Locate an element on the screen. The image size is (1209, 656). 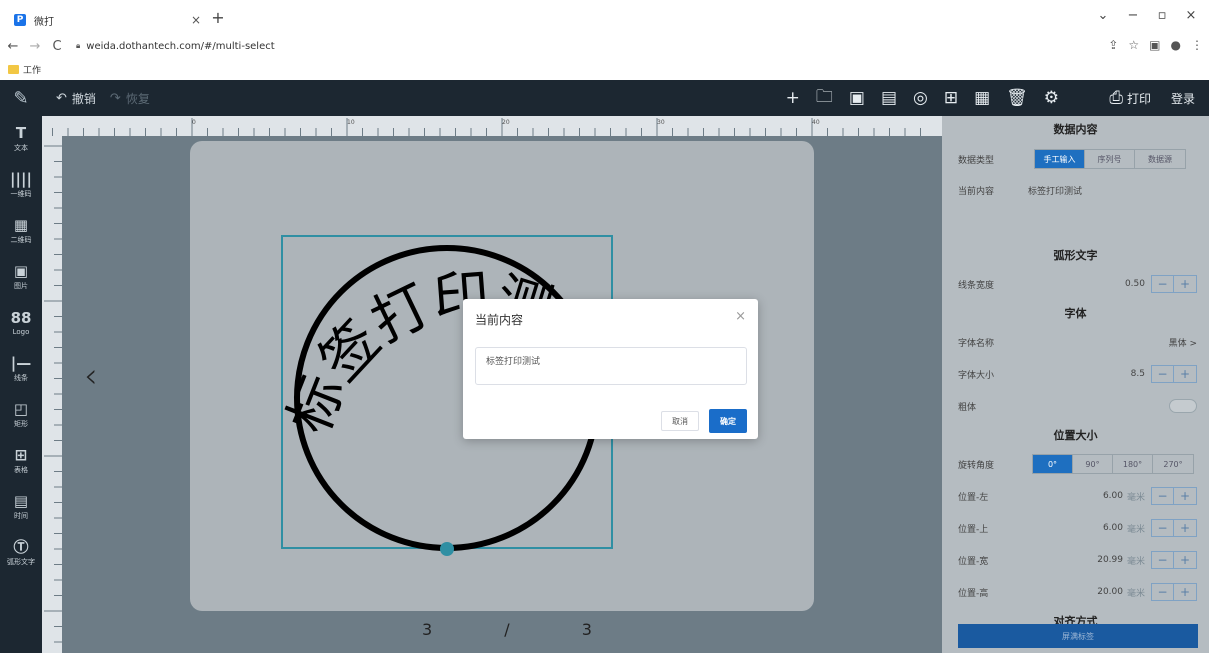
font-size-value: 8.5 is located at coordinates (1137, 374).